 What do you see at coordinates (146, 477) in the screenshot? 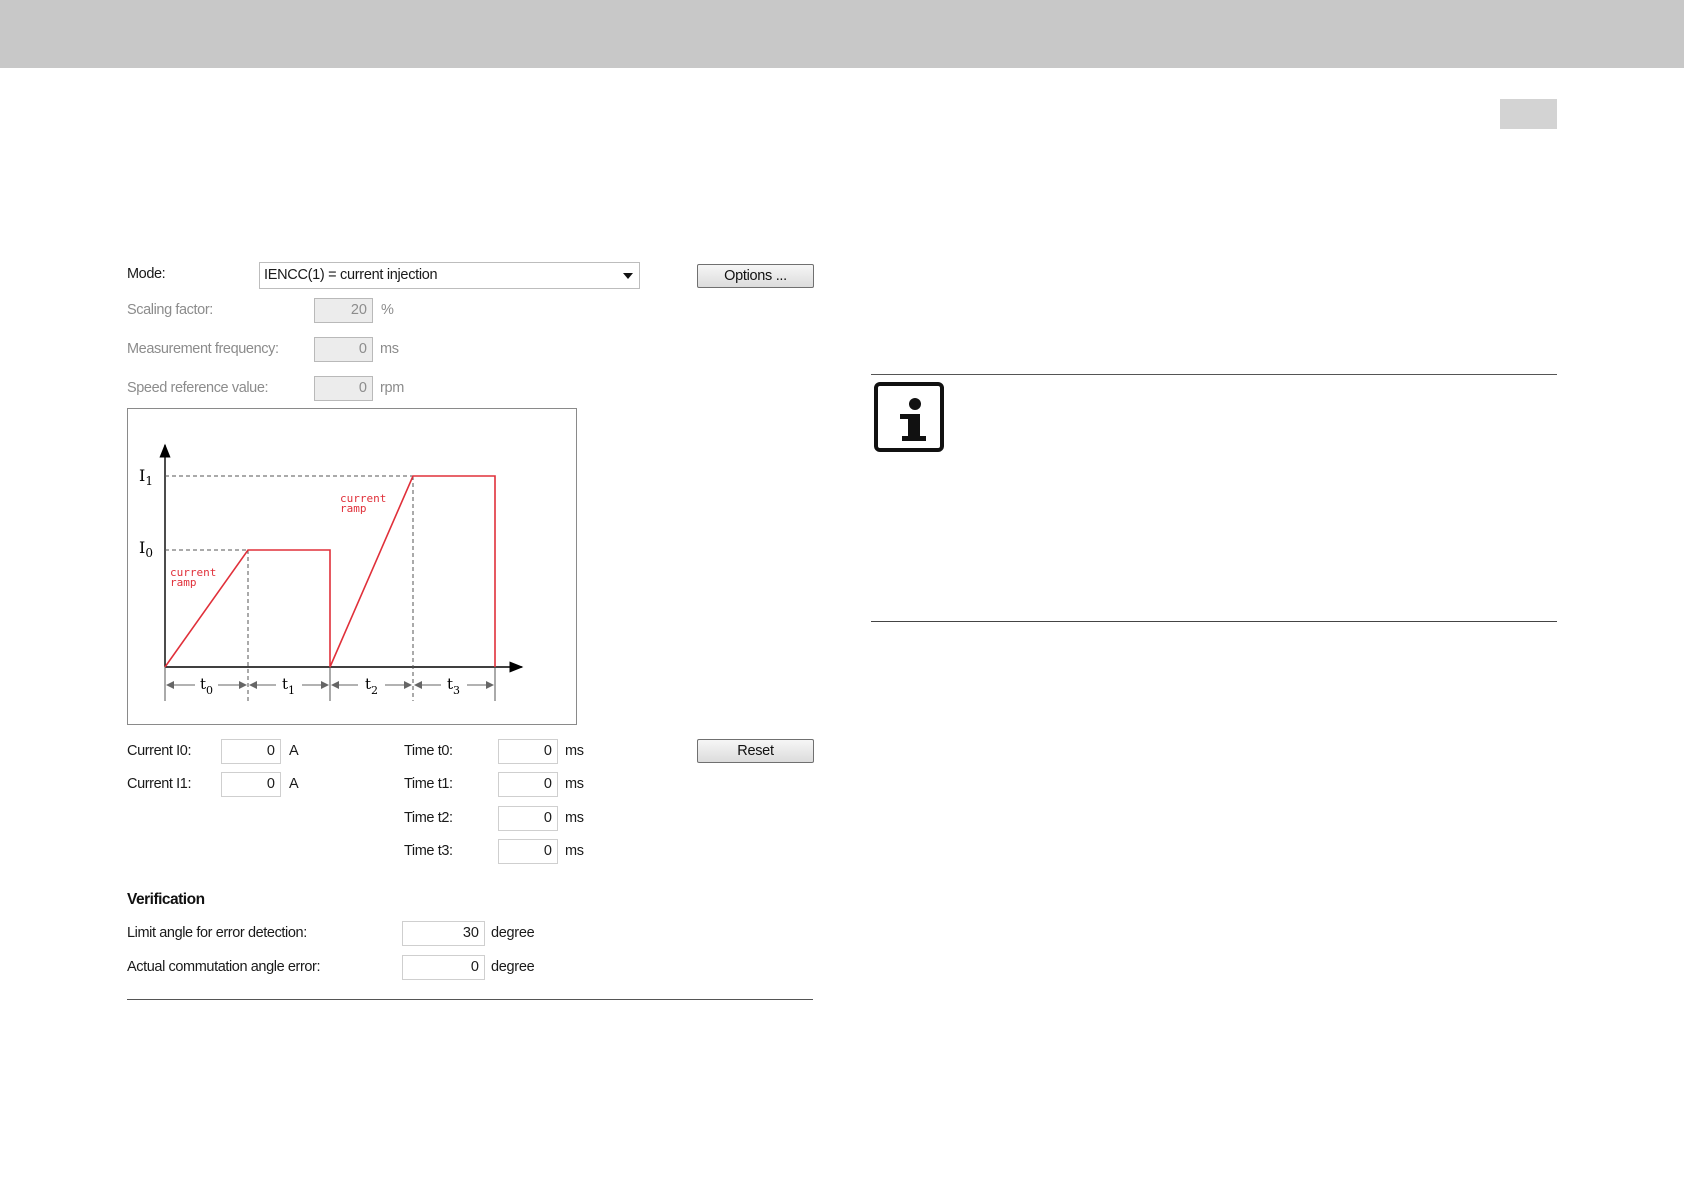
I see `i1-axis-label: I1` at bounding box center [146, 477].